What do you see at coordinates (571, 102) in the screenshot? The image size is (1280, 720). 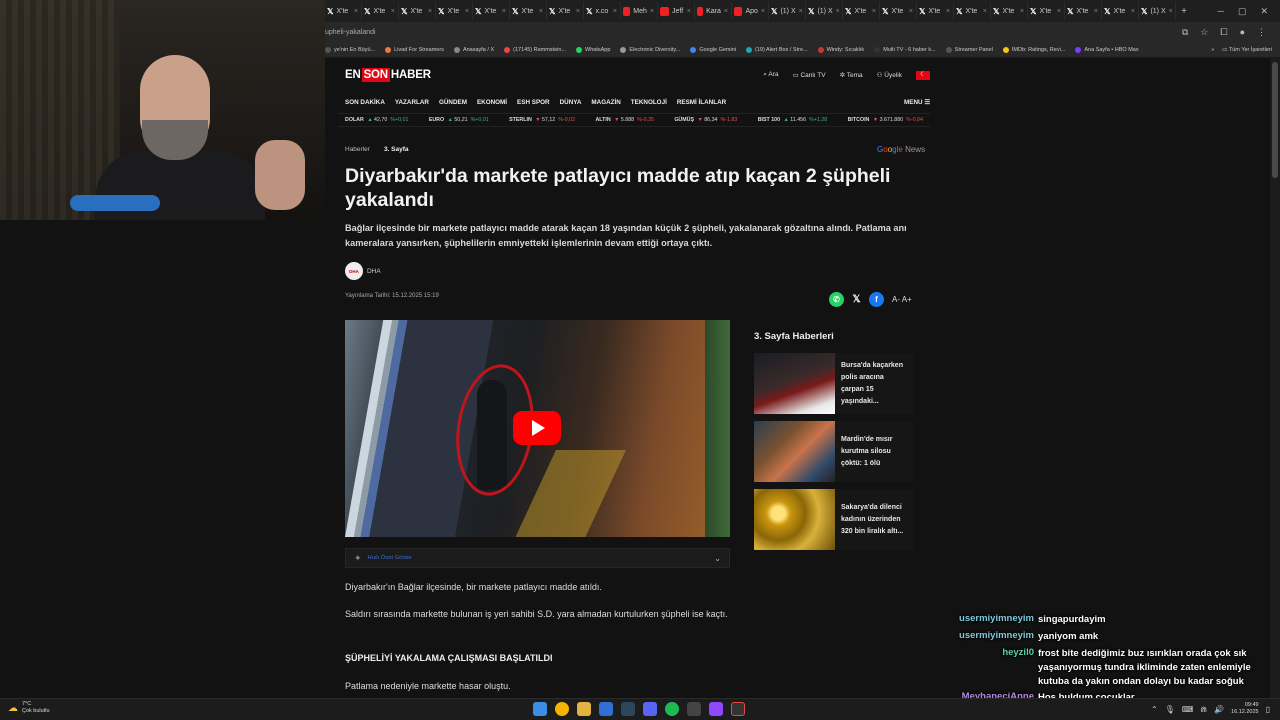 I see `nav-item: DÜNYA` at bounding box center [571, 102].